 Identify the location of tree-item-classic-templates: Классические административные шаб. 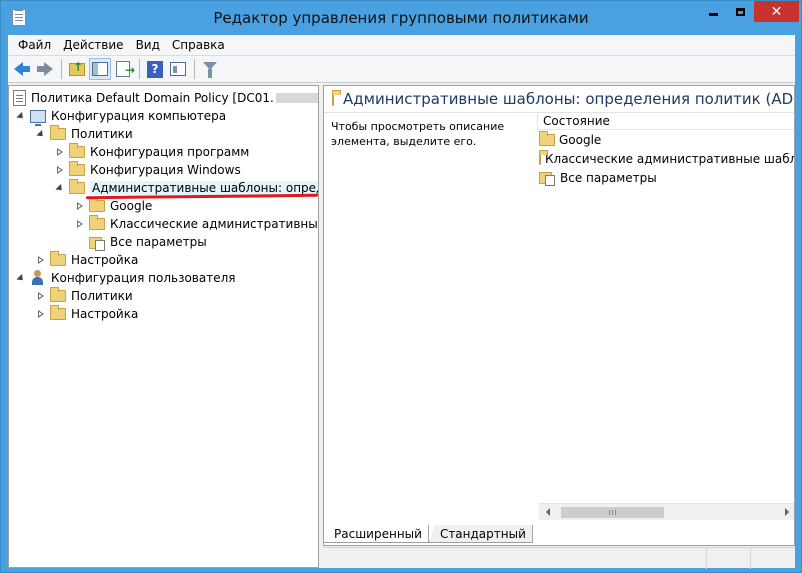
(196, 224).